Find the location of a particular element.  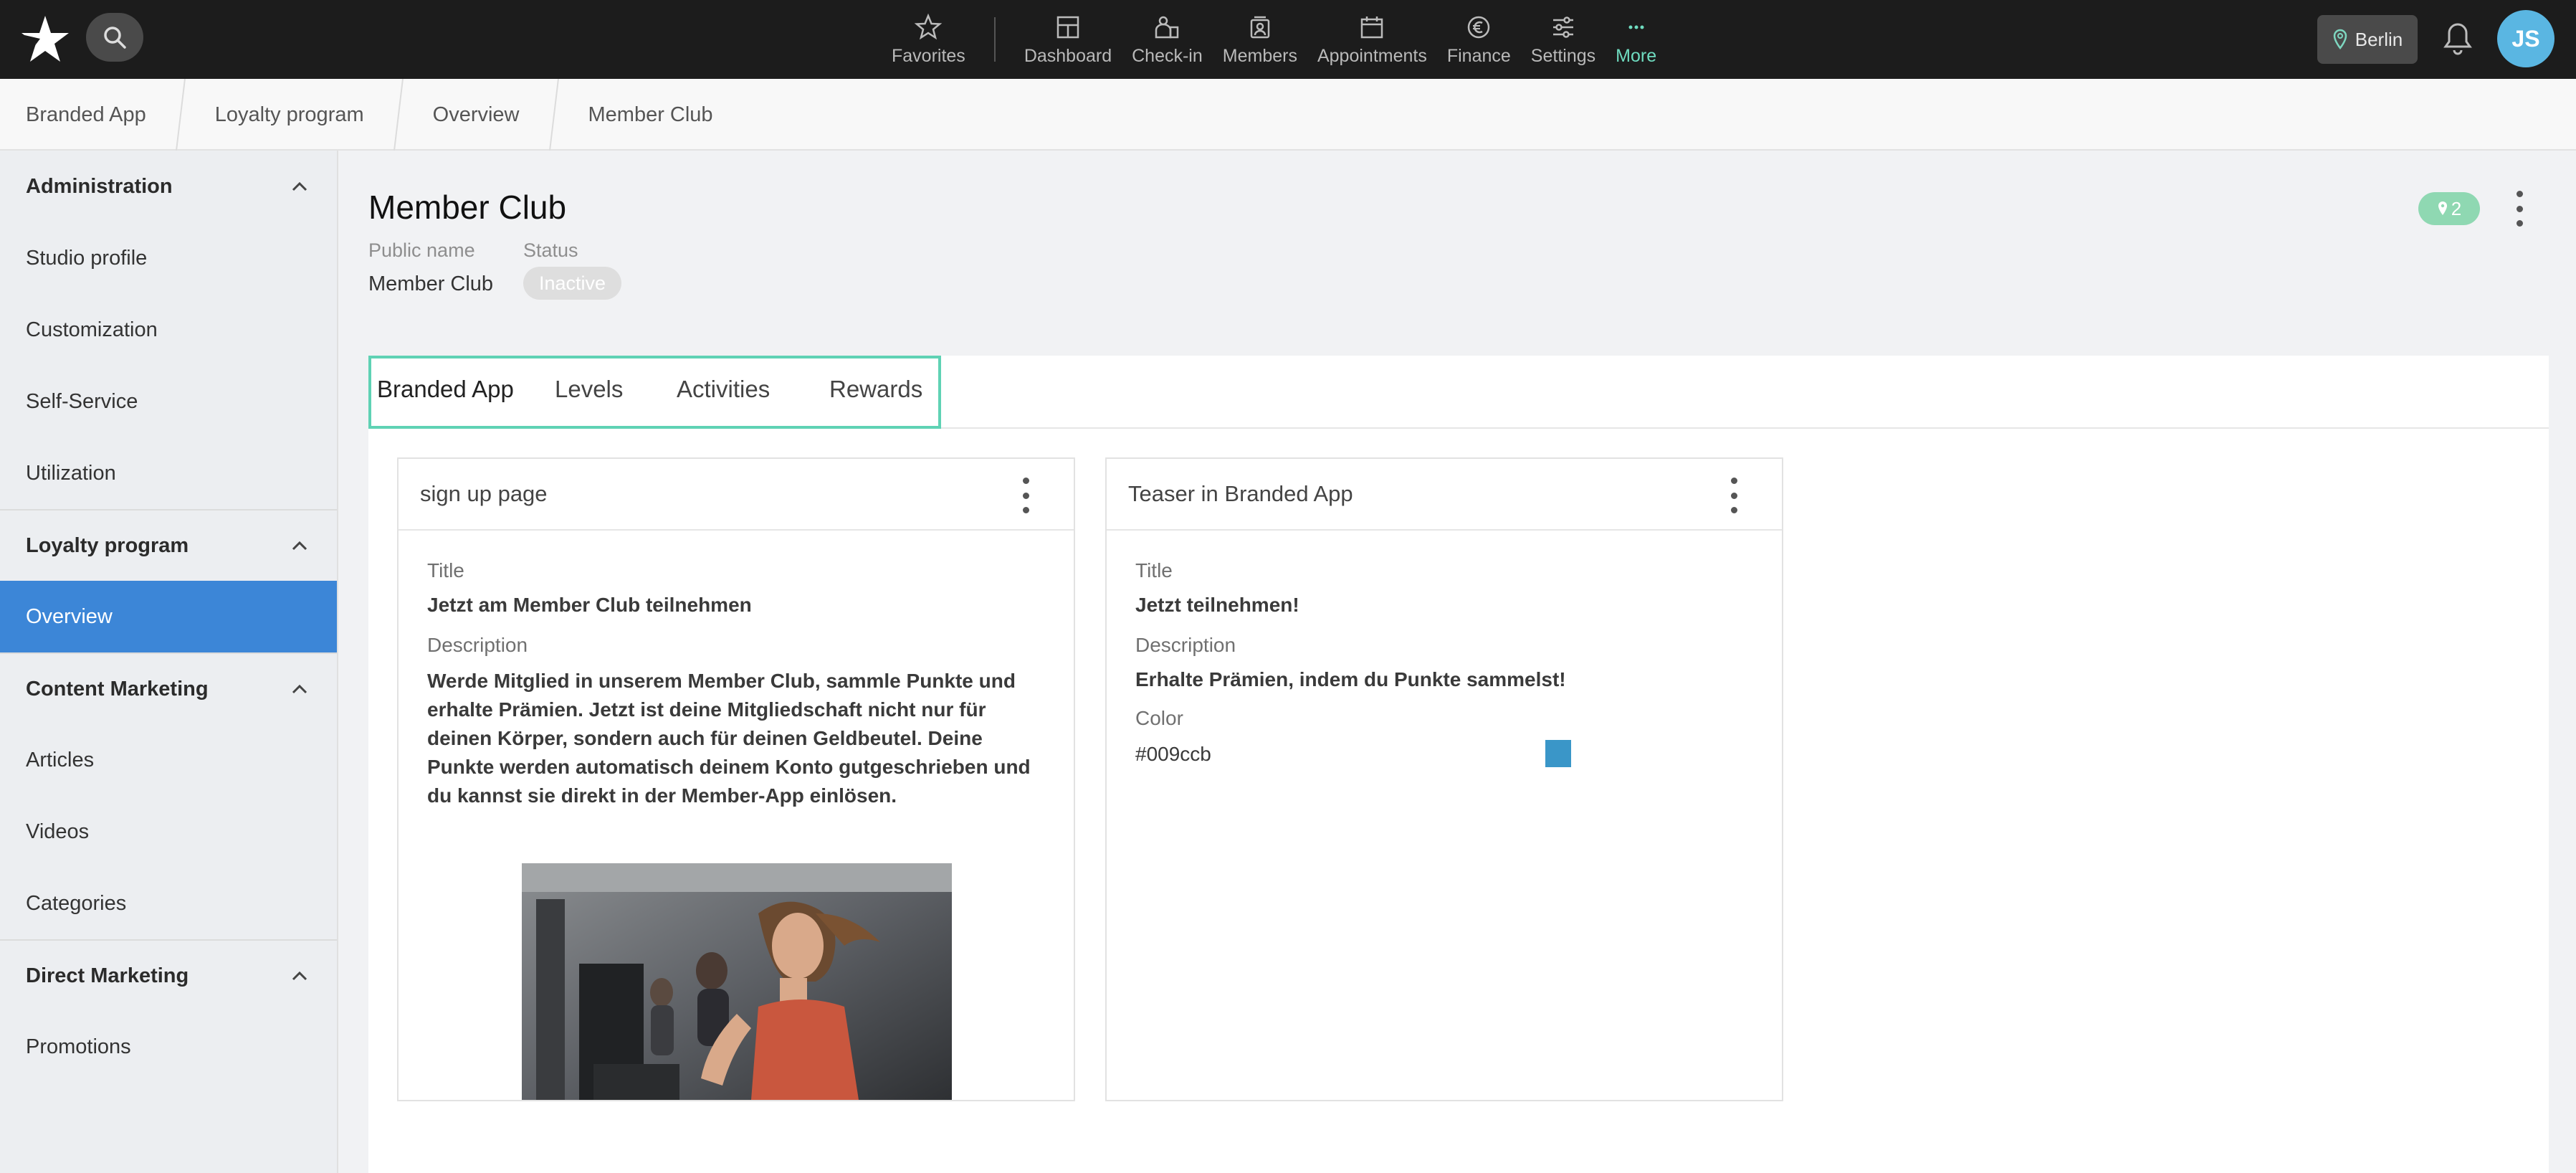

breadcrumb-label: Member Club is located at coordinates (650, 114).